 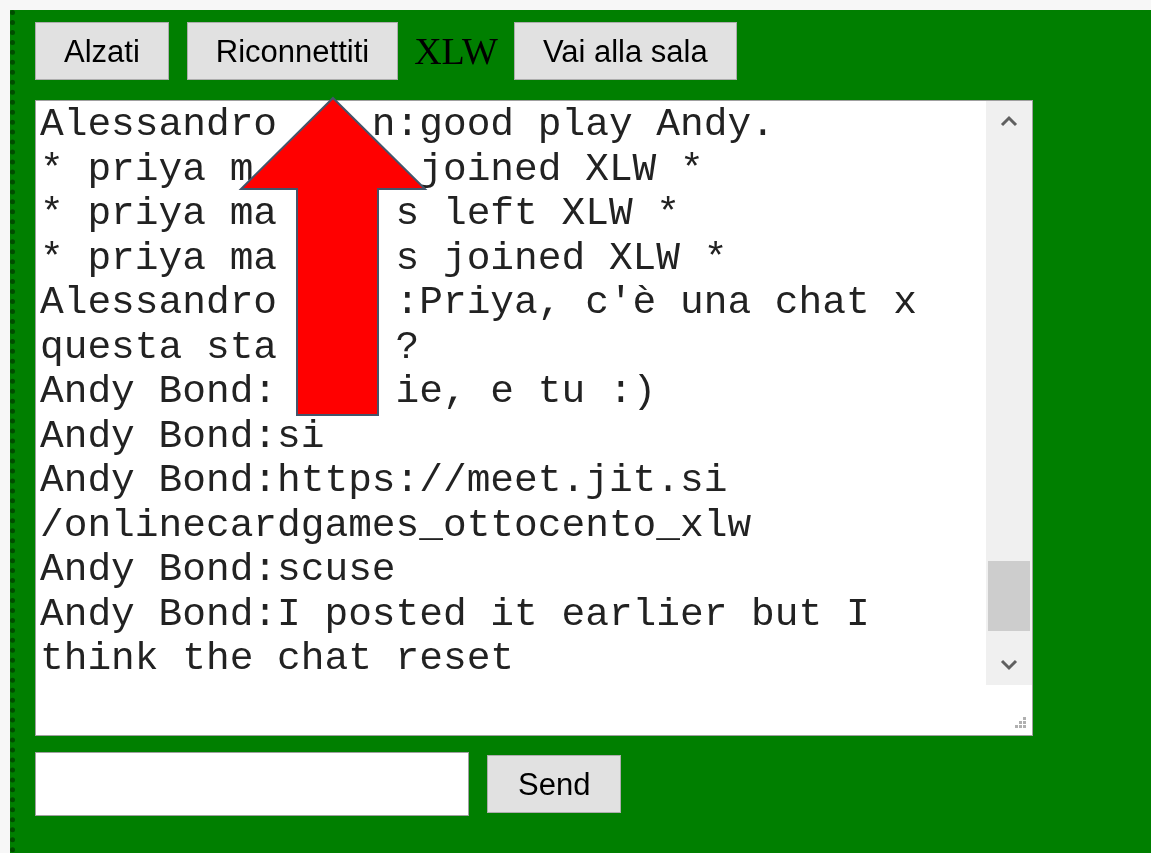 What do you see at coordinates (1009, 121) in the screenshot?
I see `scroll-up-icon` at bounding box center [1009, 121].